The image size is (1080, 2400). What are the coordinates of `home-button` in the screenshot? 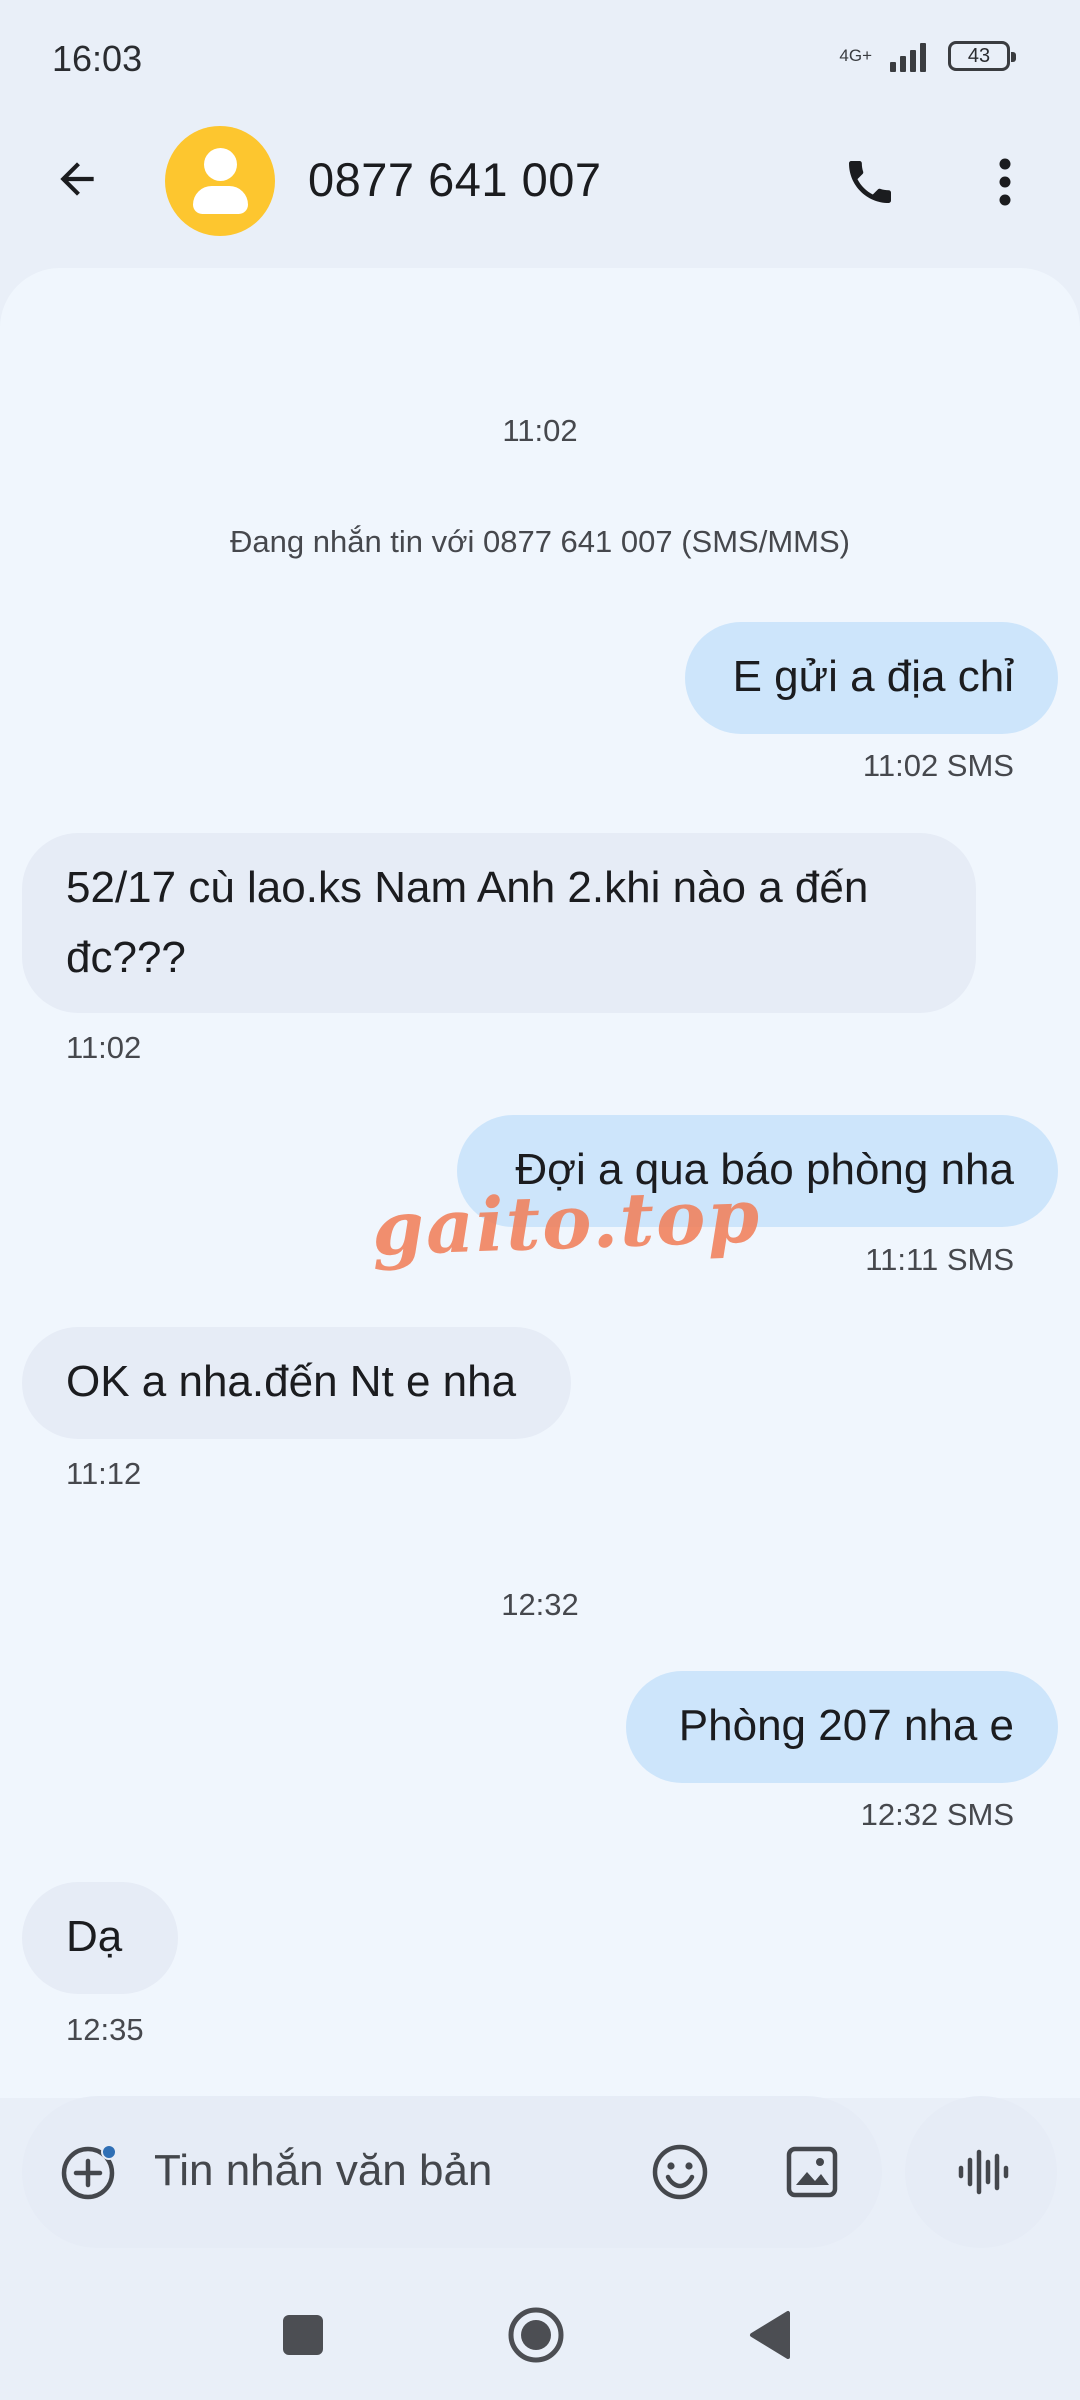 It's located at (536, 2335).